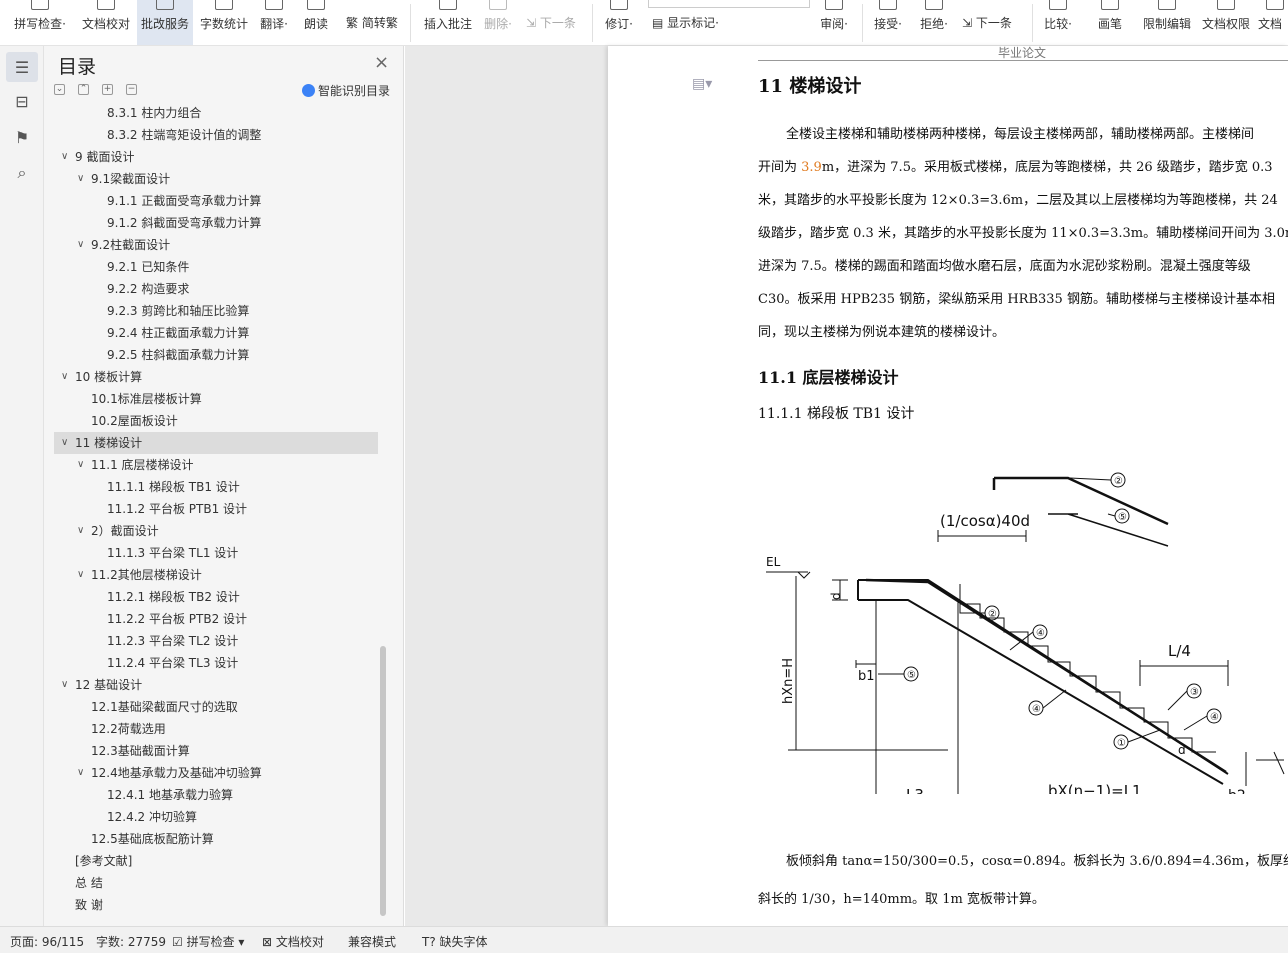 Image resolution: width=1288 pixels, height=953 pixels. What do you see at coordinates (216, 773) in the screenshot?
I see `toc-item: ∨ 12.4地基承载力及基础冲切验算` at bounding box center [216, 773].